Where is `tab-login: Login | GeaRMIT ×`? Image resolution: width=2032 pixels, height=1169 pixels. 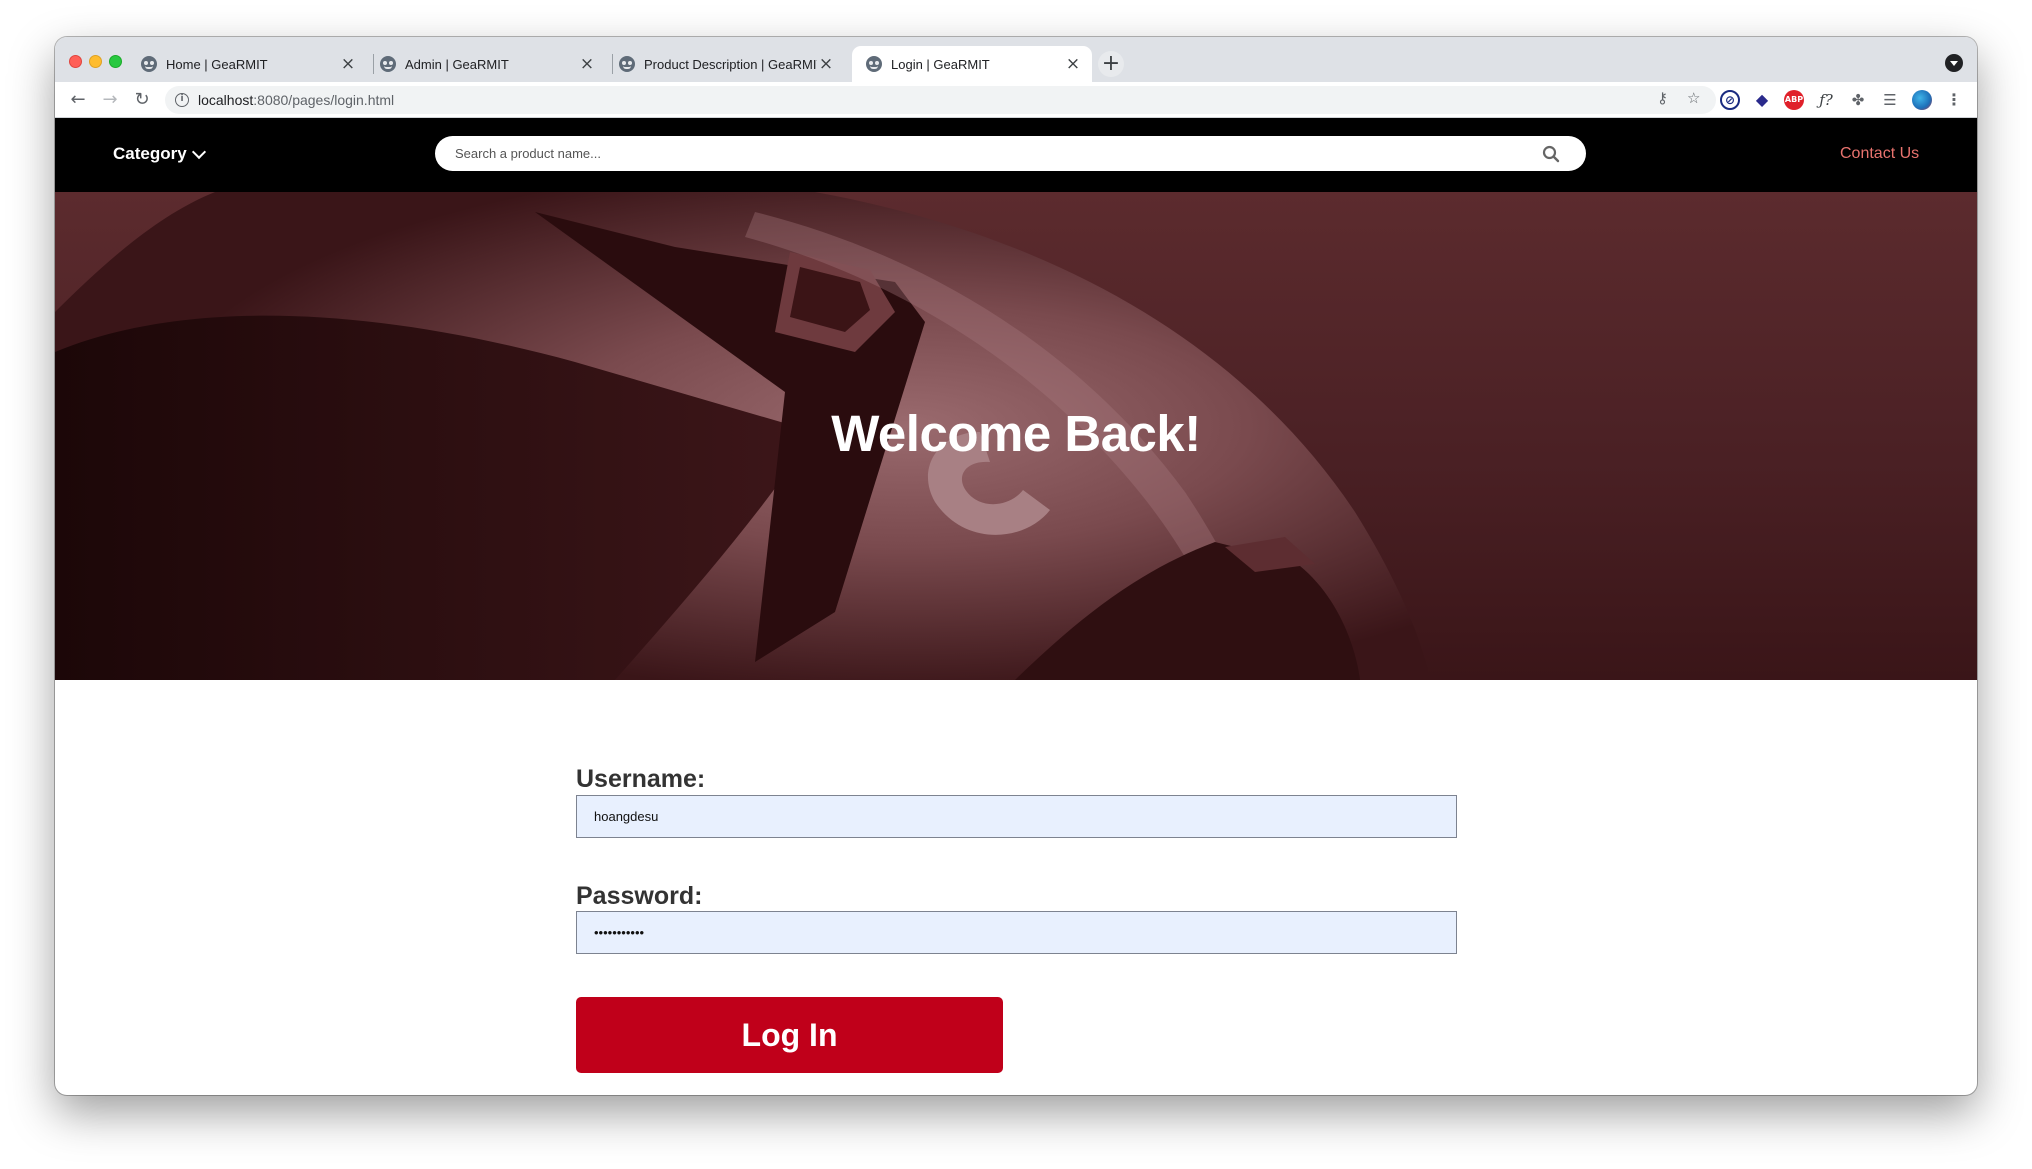 tab-login: Login | GeaRMIT × is located at coordinates (972, 64).